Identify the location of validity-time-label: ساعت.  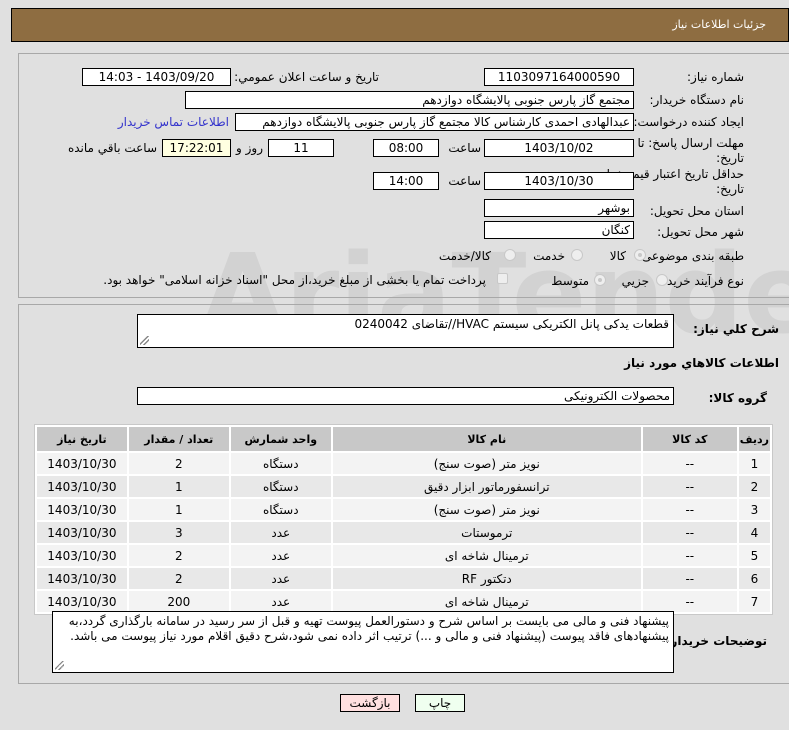
(464, 181).